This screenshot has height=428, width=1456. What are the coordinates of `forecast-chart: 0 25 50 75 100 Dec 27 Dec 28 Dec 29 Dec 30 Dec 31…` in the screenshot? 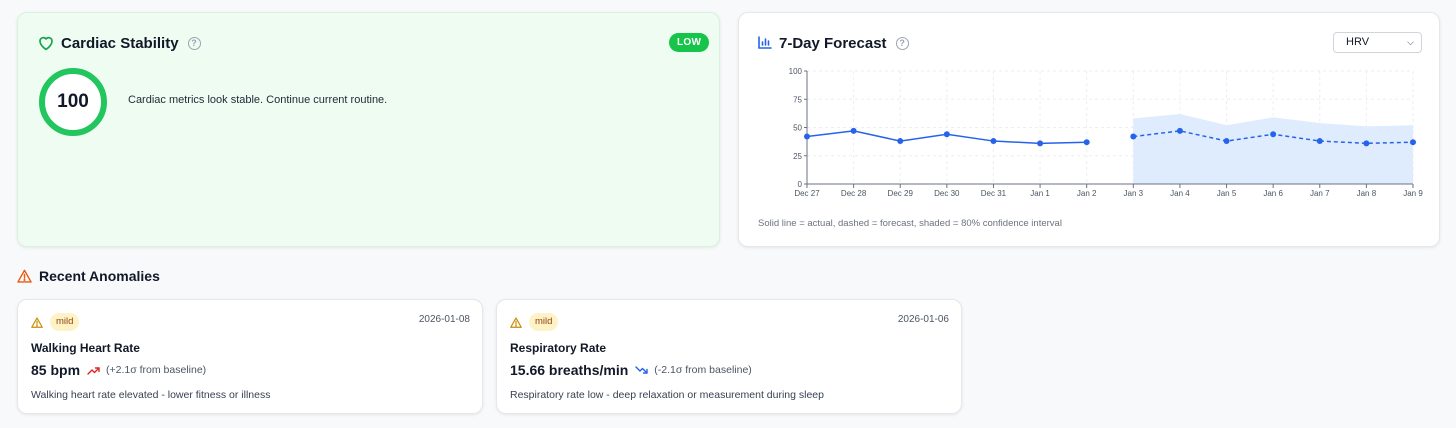 It's located at (1106, 132).